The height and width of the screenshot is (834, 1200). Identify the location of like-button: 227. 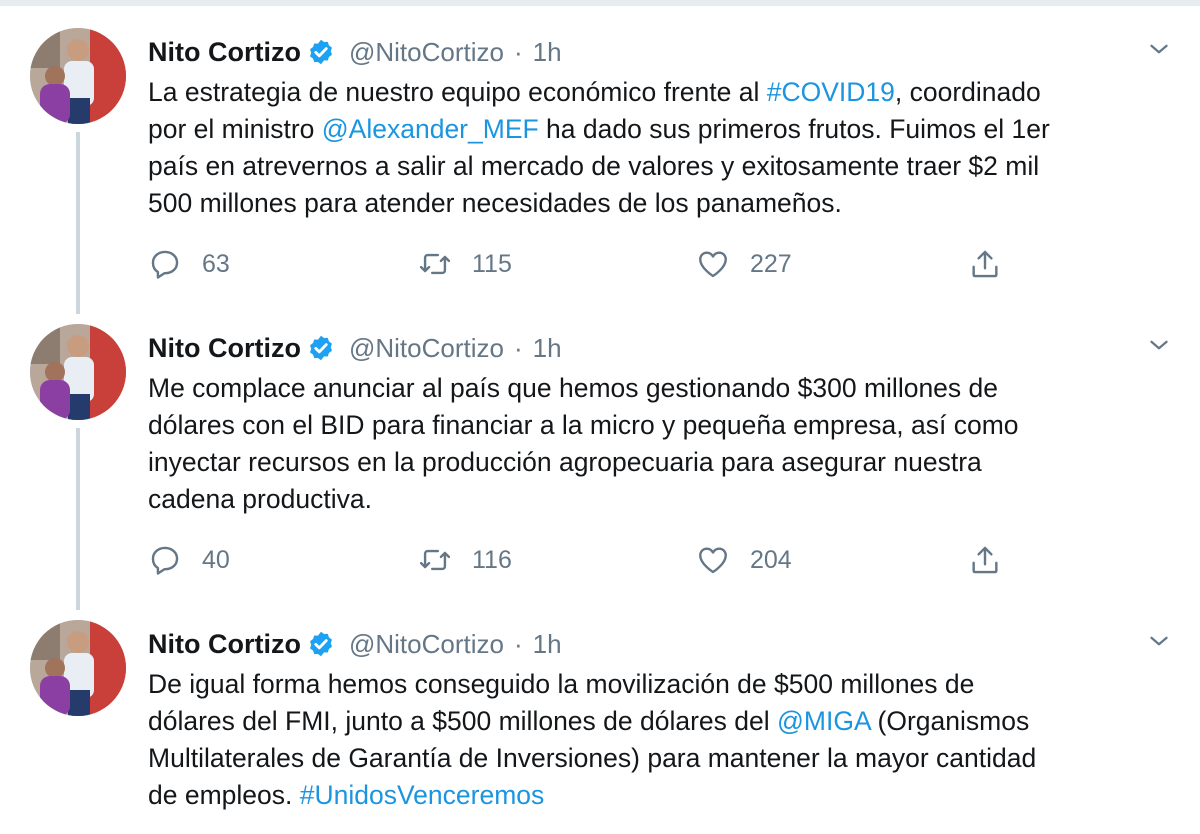
(744, 264).